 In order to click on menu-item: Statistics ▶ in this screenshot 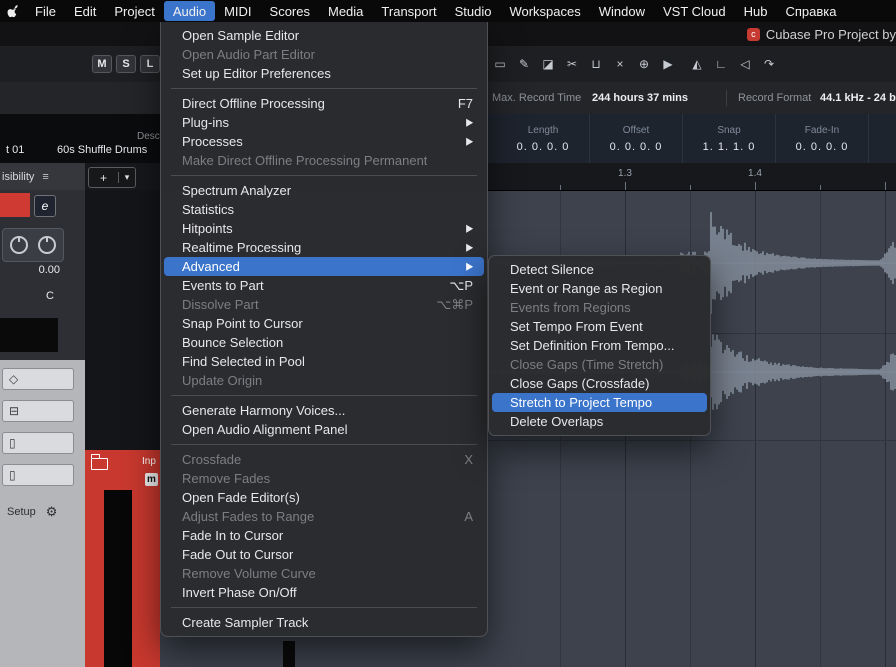, I will do `click(324, 209)`.